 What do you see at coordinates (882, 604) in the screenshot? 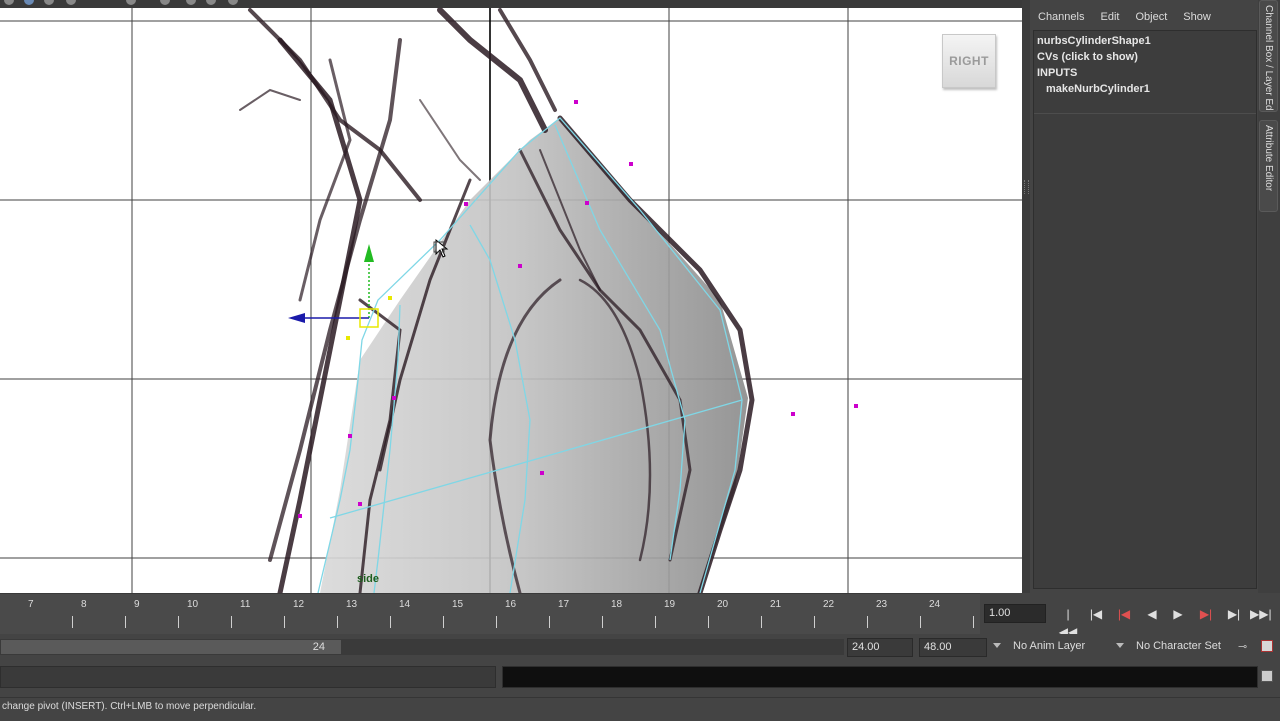
I see `frame-label: 23` at bounding box center [882, 604].